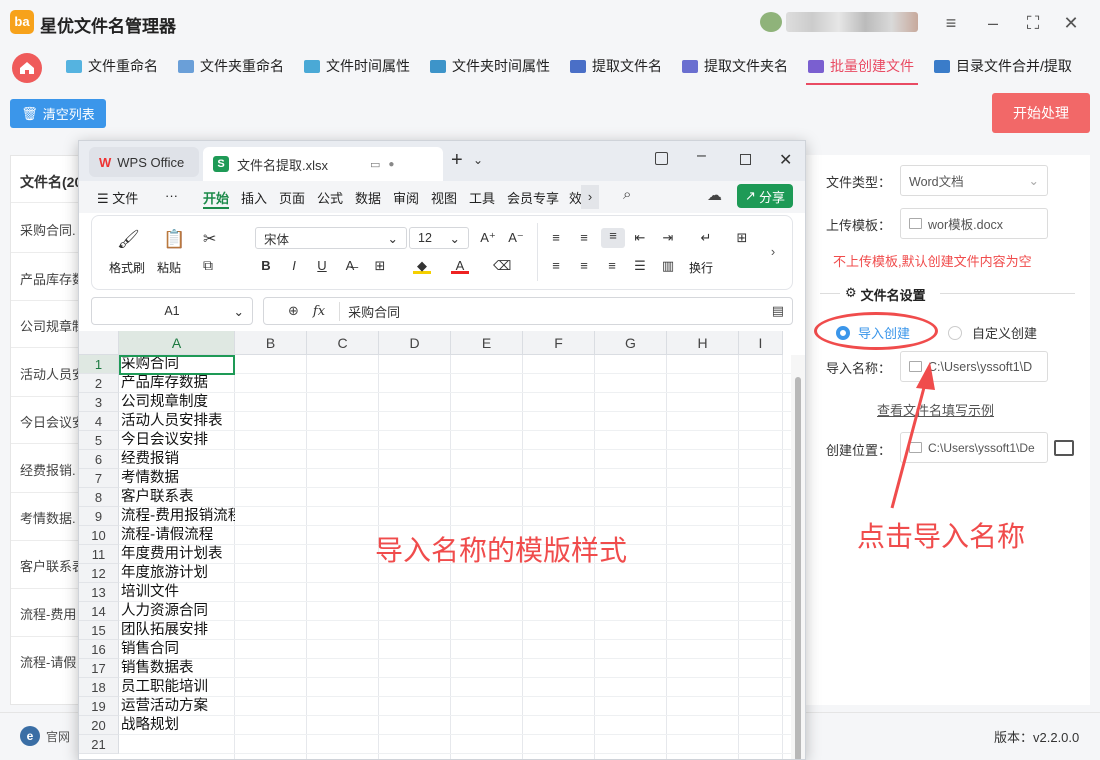  What do you see at coordinates (714, 195) in the screenshot?
I see `cloud-upload-icon: ☁` at bounding box center [714, 195].